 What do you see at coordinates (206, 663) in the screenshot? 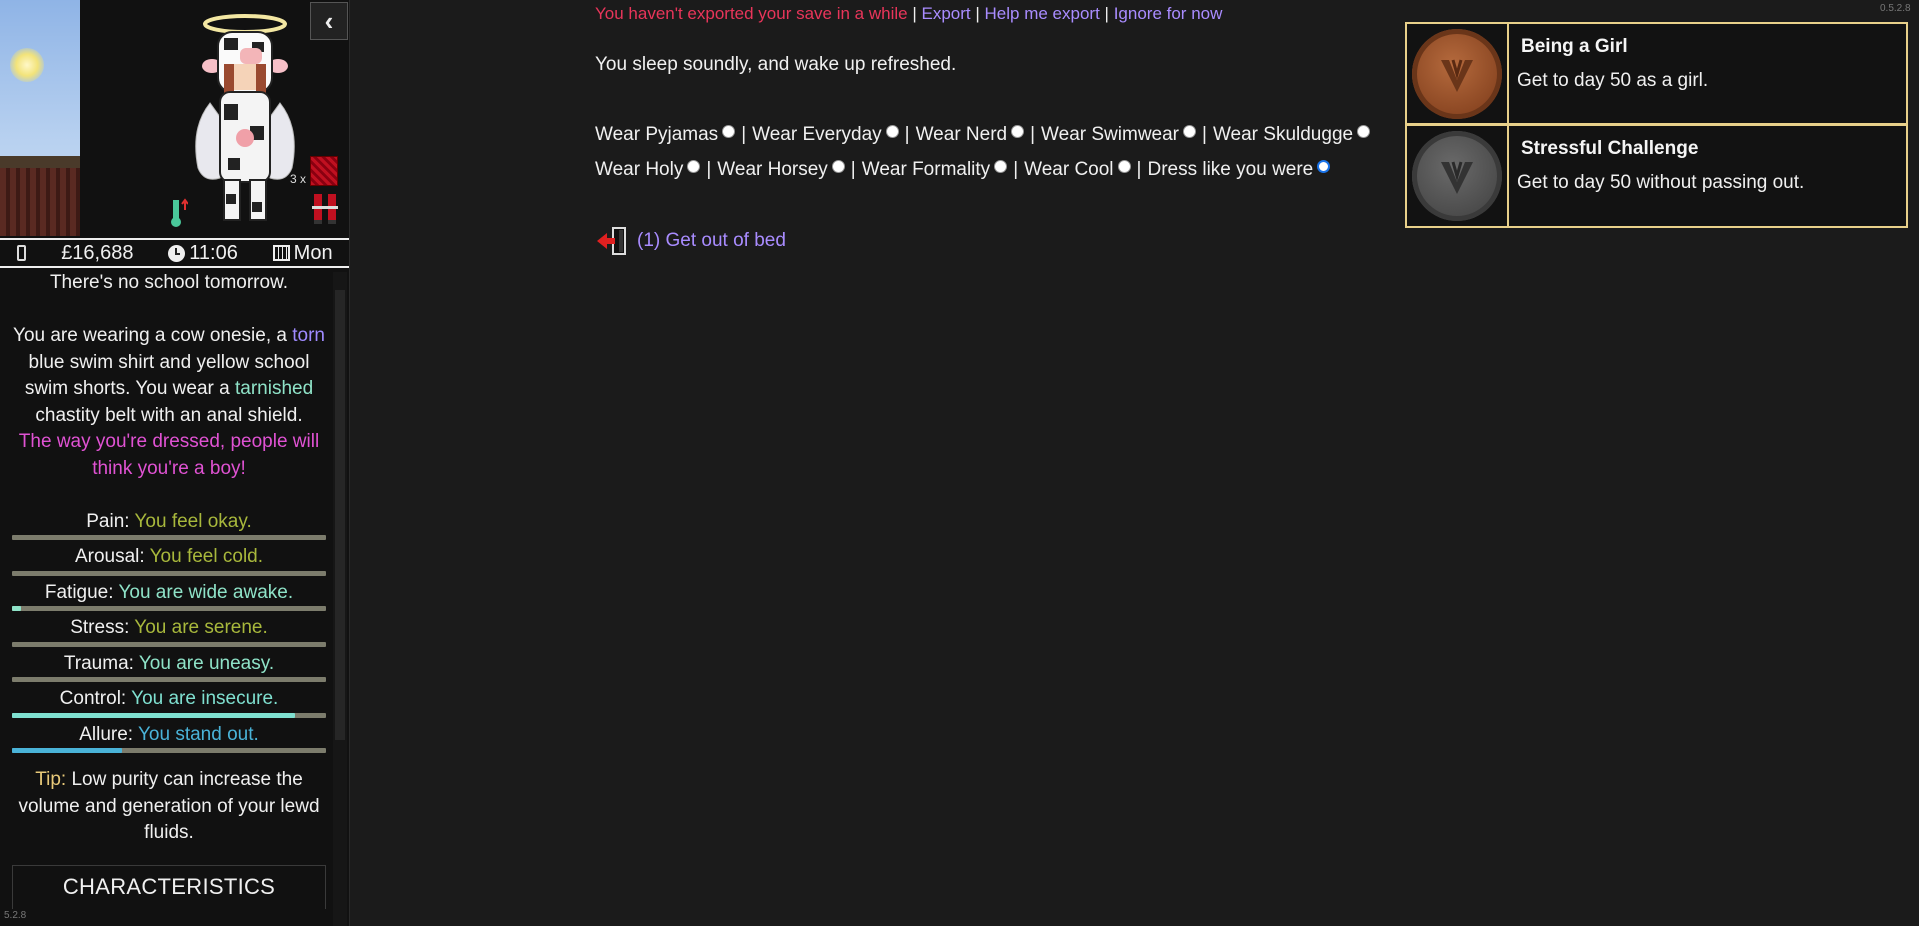
I see `stat-value: You are uneasy.` at bounding box center [206, 663].